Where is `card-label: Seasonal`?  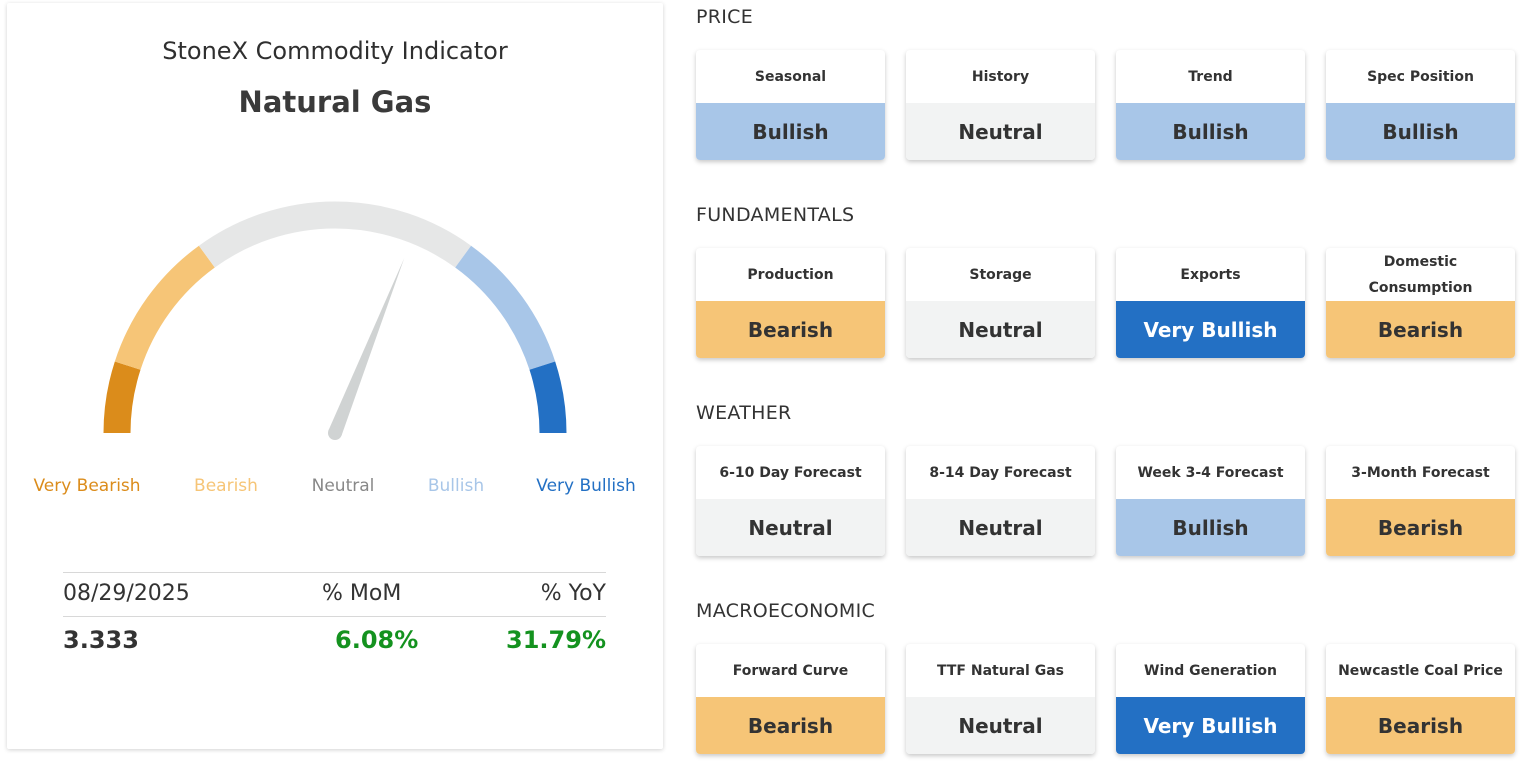
card-label: Seasonal is located at coordinates (790, 76).